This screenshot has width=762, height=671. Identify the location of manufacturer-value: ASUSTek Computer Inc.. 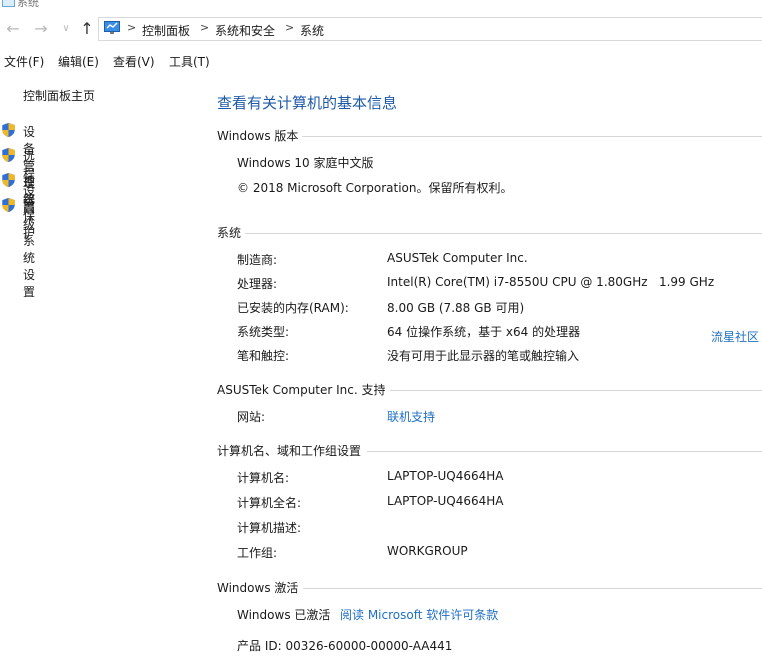
(457, 258).